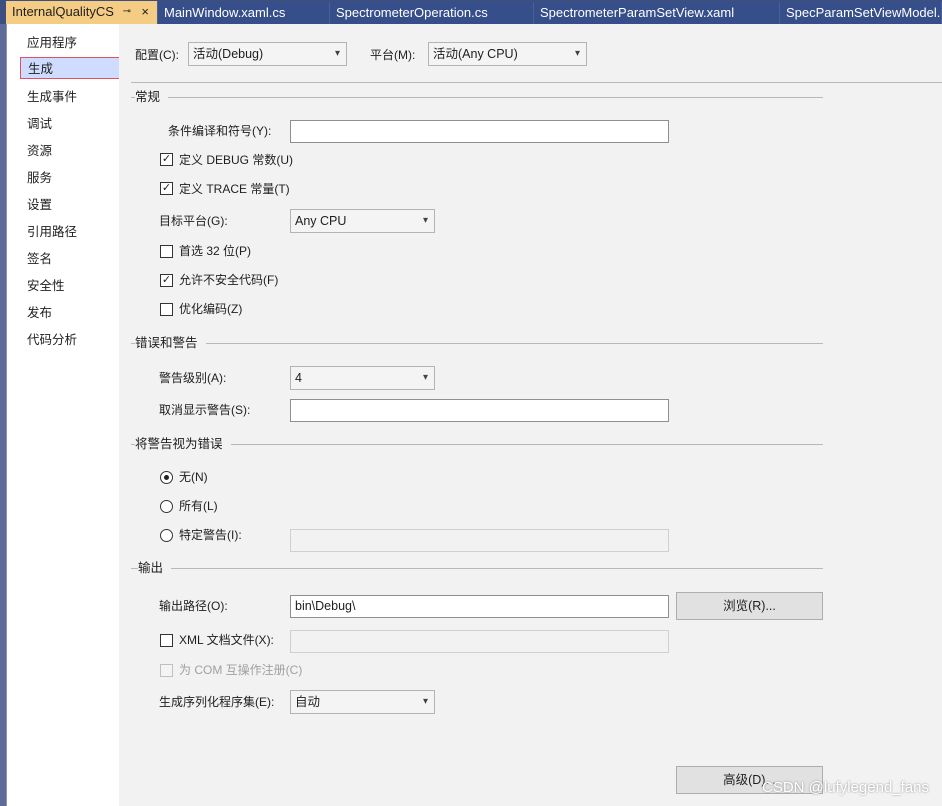 The width and height of the screenshot is (942, 806). I want to click on target-platform-label: 目标平台(G):, so click(193, 221).